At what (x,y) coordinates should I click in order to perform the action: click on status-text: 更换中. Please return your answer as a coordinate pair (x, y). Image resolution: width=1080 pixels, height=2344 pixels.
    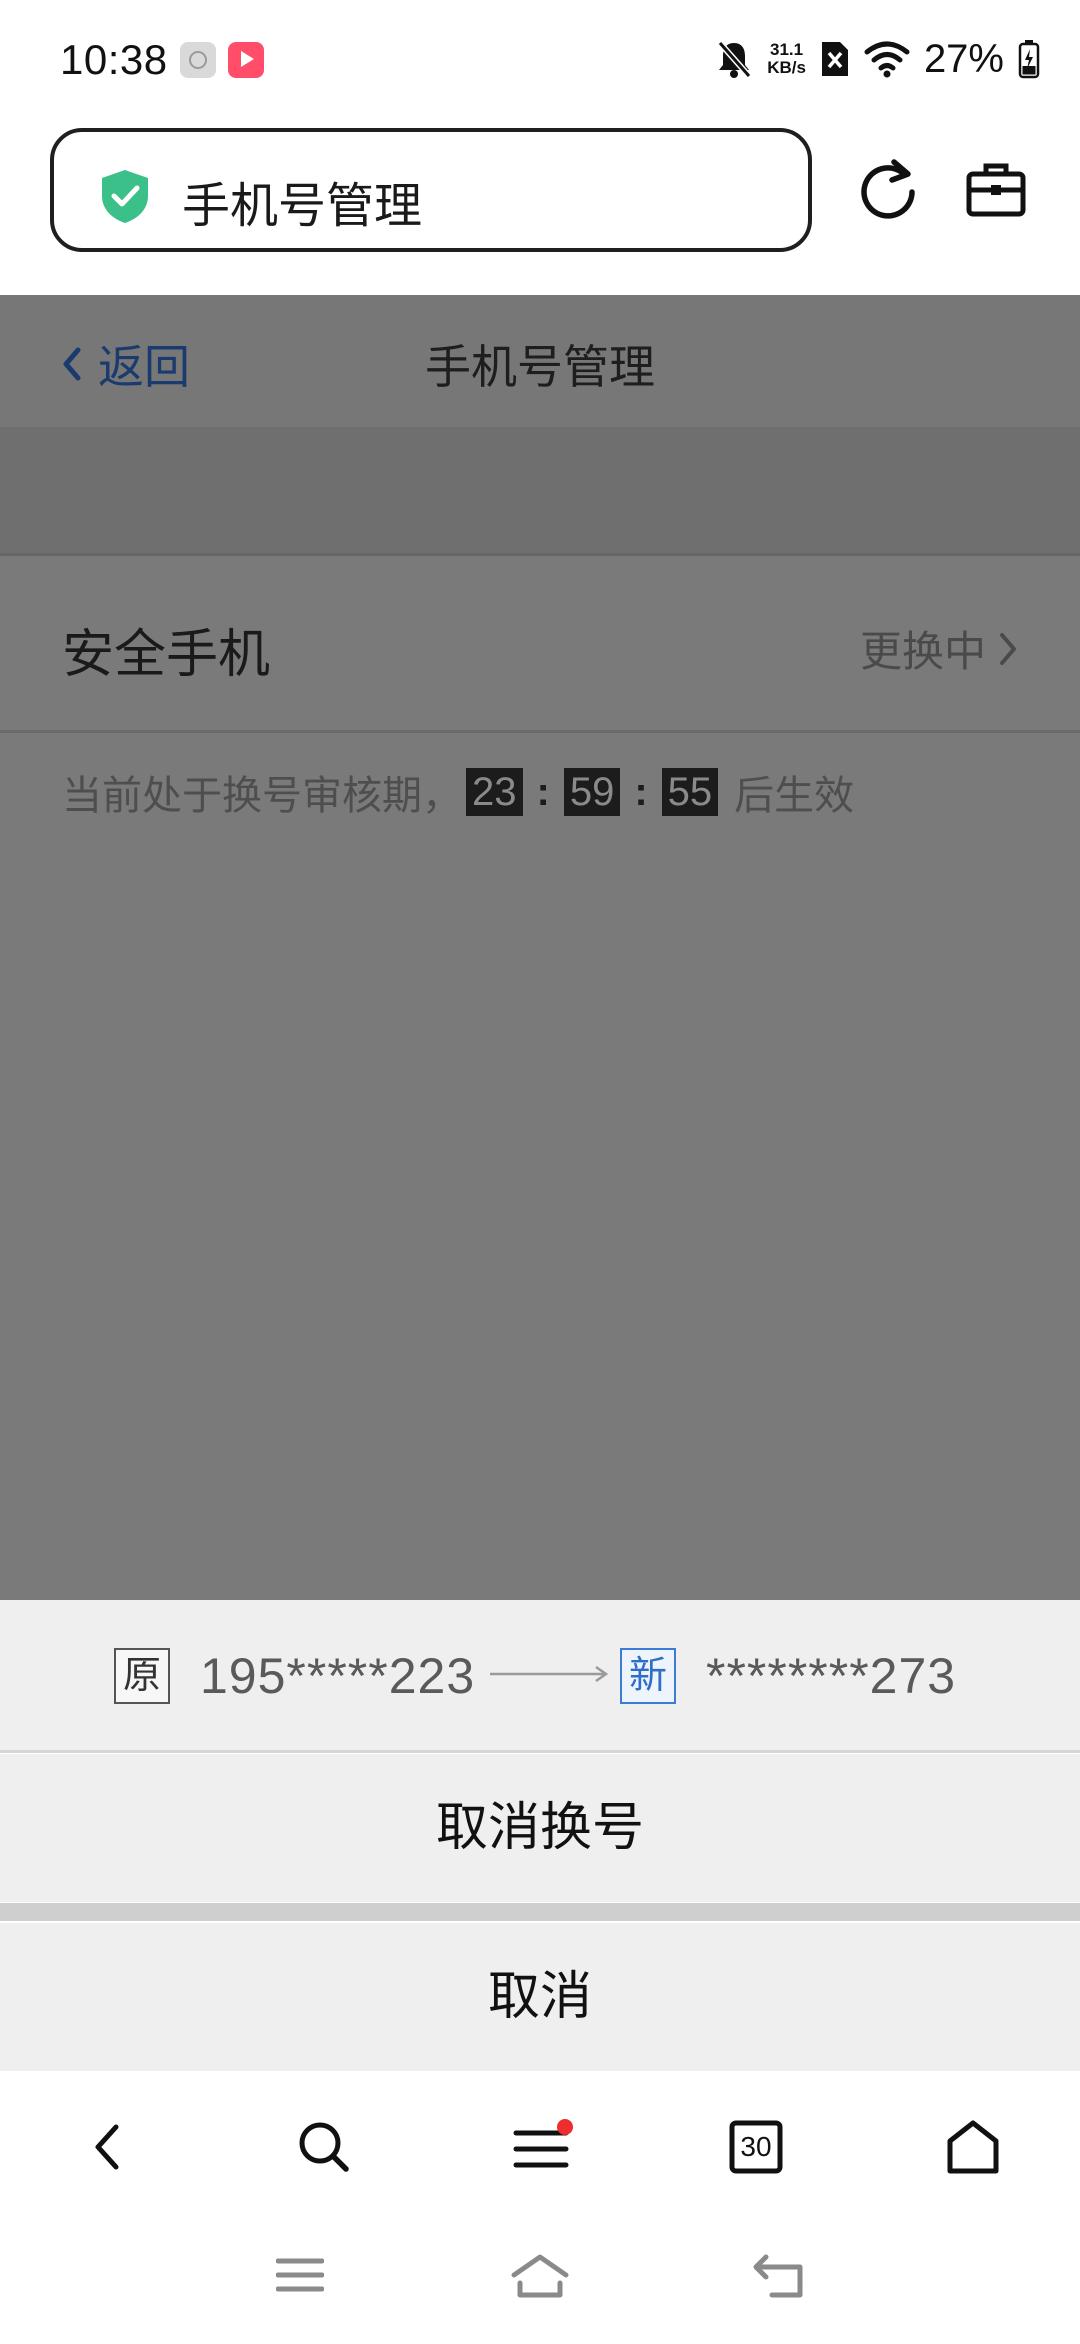
    Looking at the image, I should click on (922, 651).